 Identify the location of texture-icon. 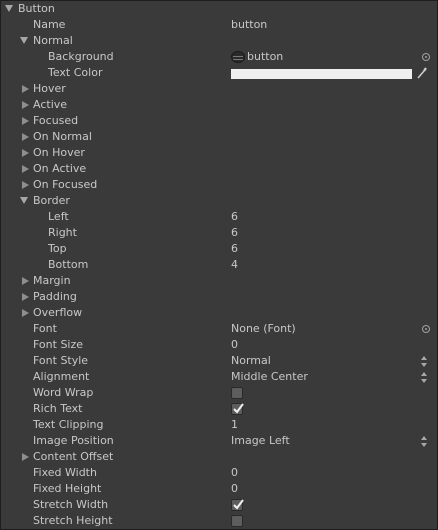
(238, 57).